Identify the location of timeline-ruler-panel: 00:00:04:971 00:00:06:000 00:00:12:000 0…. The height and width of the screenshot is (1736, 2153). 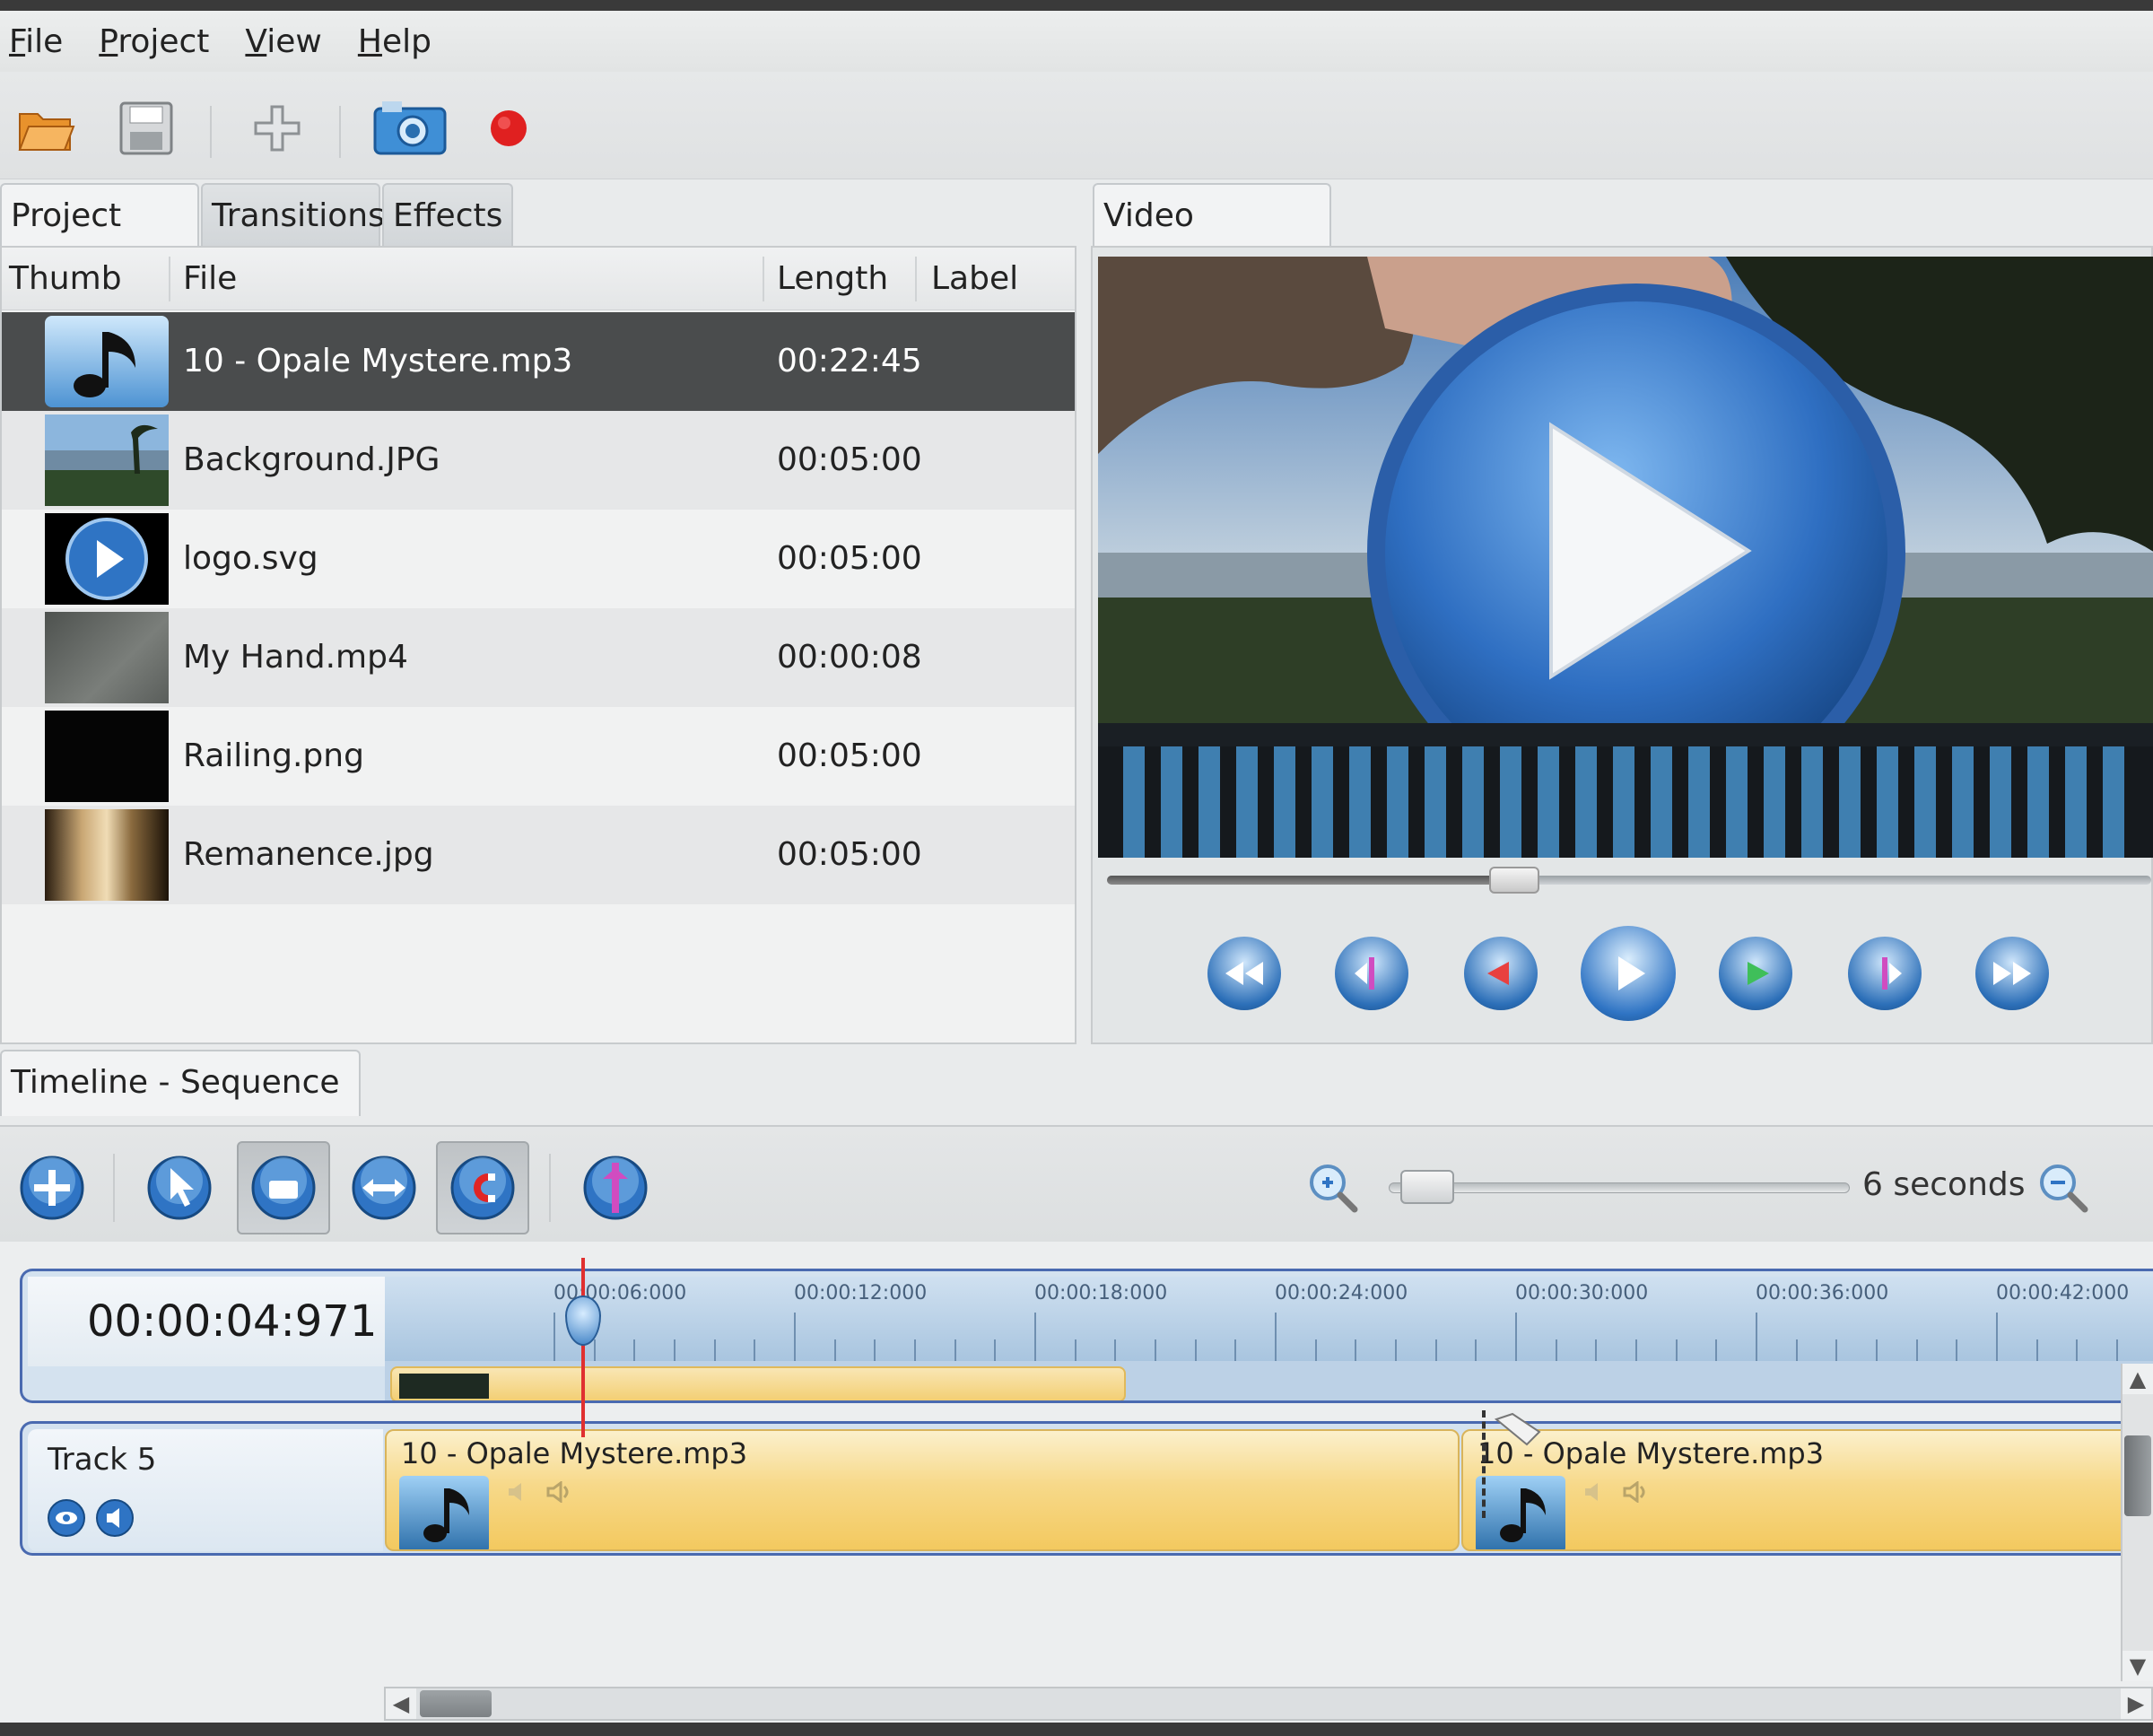
(1086, 1336).